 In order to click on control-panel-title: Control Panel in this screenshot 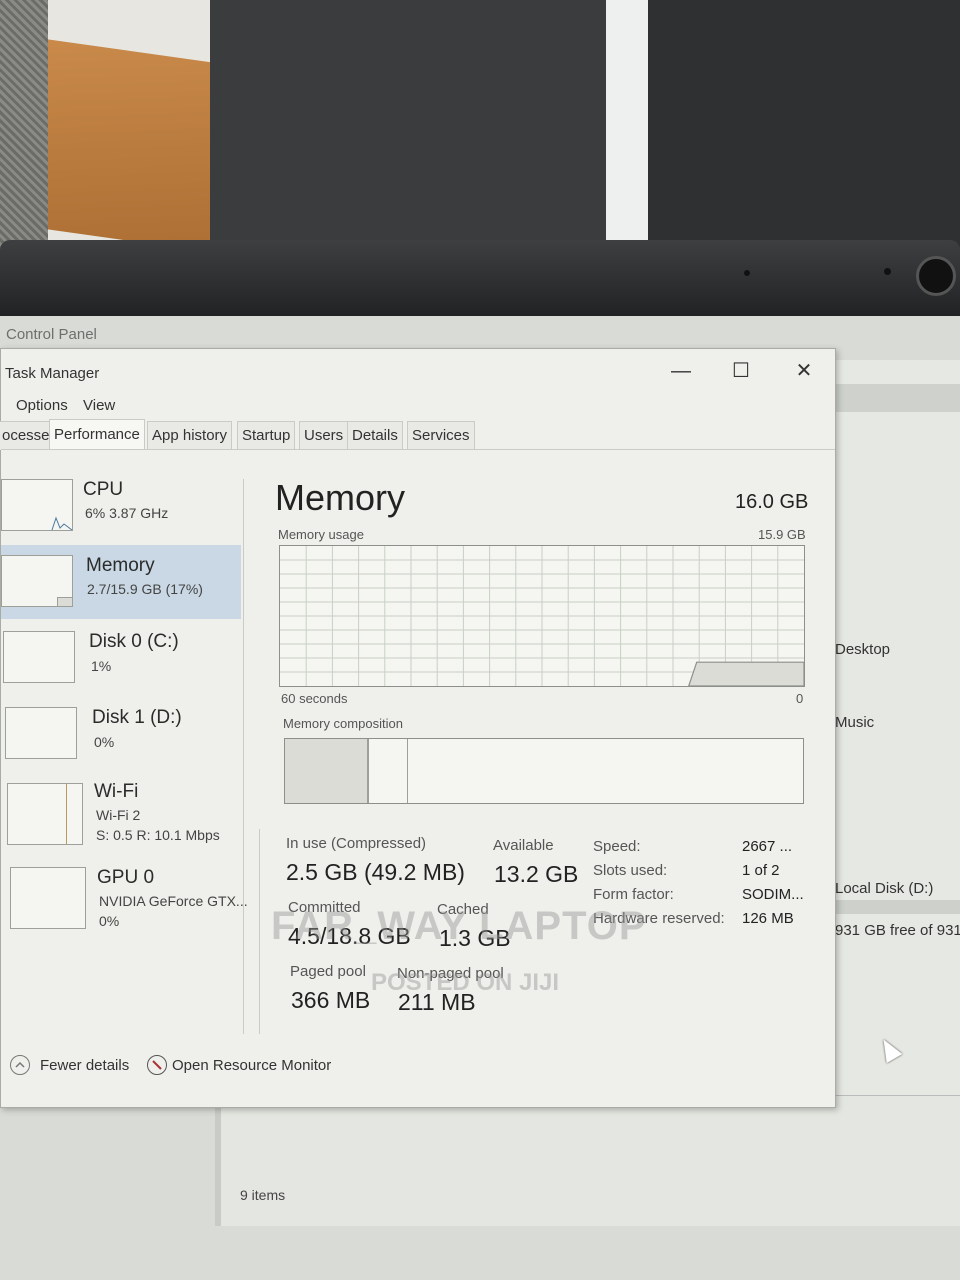, I will do `click(51, 334)`.